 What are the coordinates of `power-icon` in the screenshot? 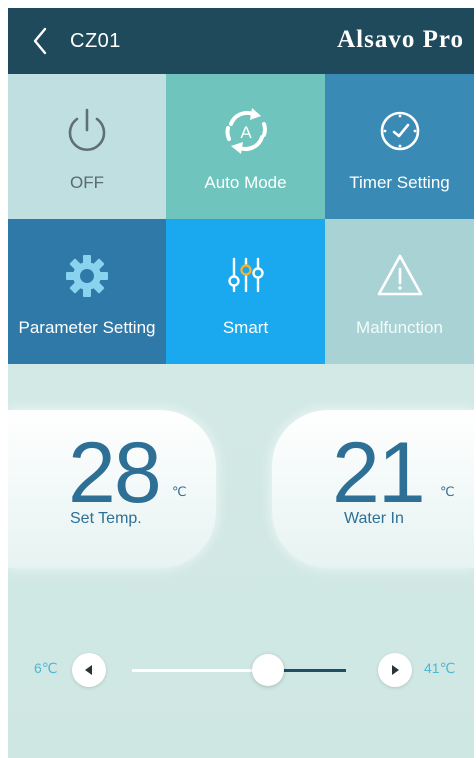 It's located at (87, 129).